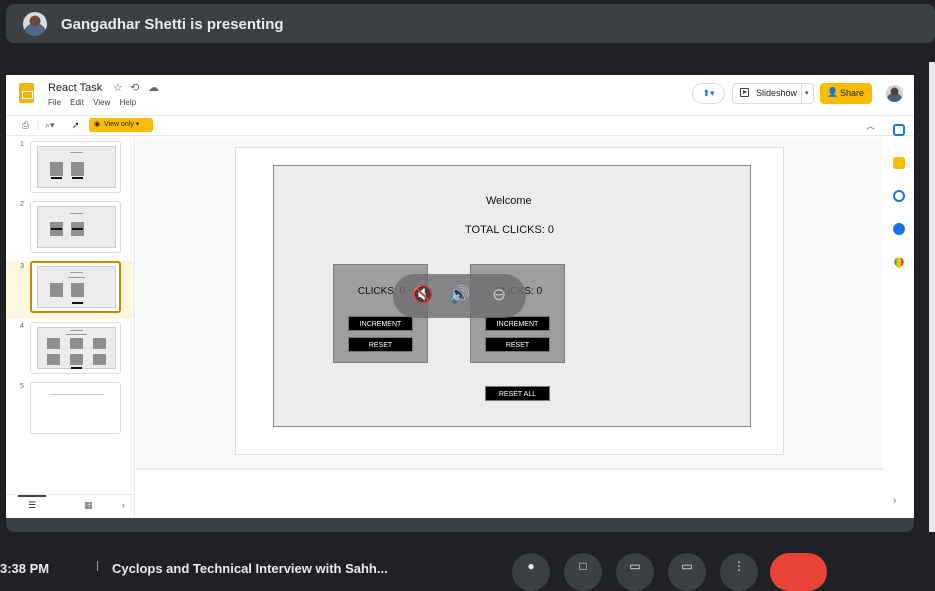  What do you see at coordinates (509, 494) in the screenshot?
I see `speaker-notes` at bounding box center [509, 494].